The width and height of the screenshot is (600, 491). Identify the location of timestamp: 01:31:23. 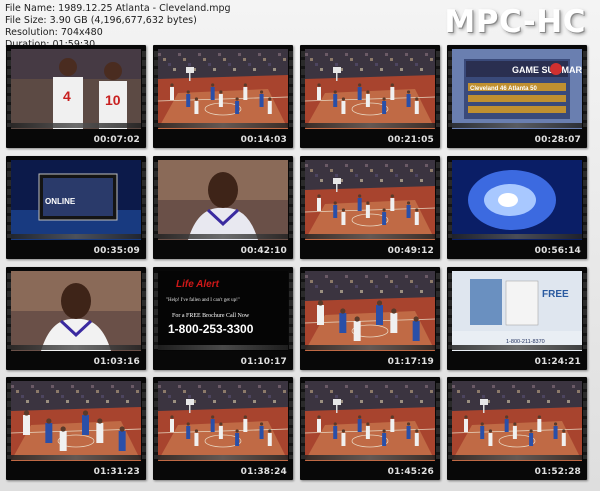
(116, 472).